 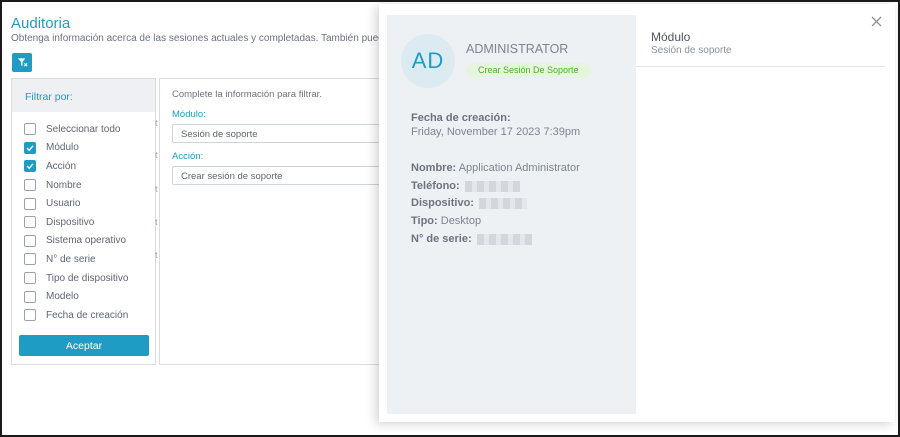 What do you see at coordinates (441, 239) in the screenshot?
I see `serie-label: N° de serie:` at bounding box center [441, 239].